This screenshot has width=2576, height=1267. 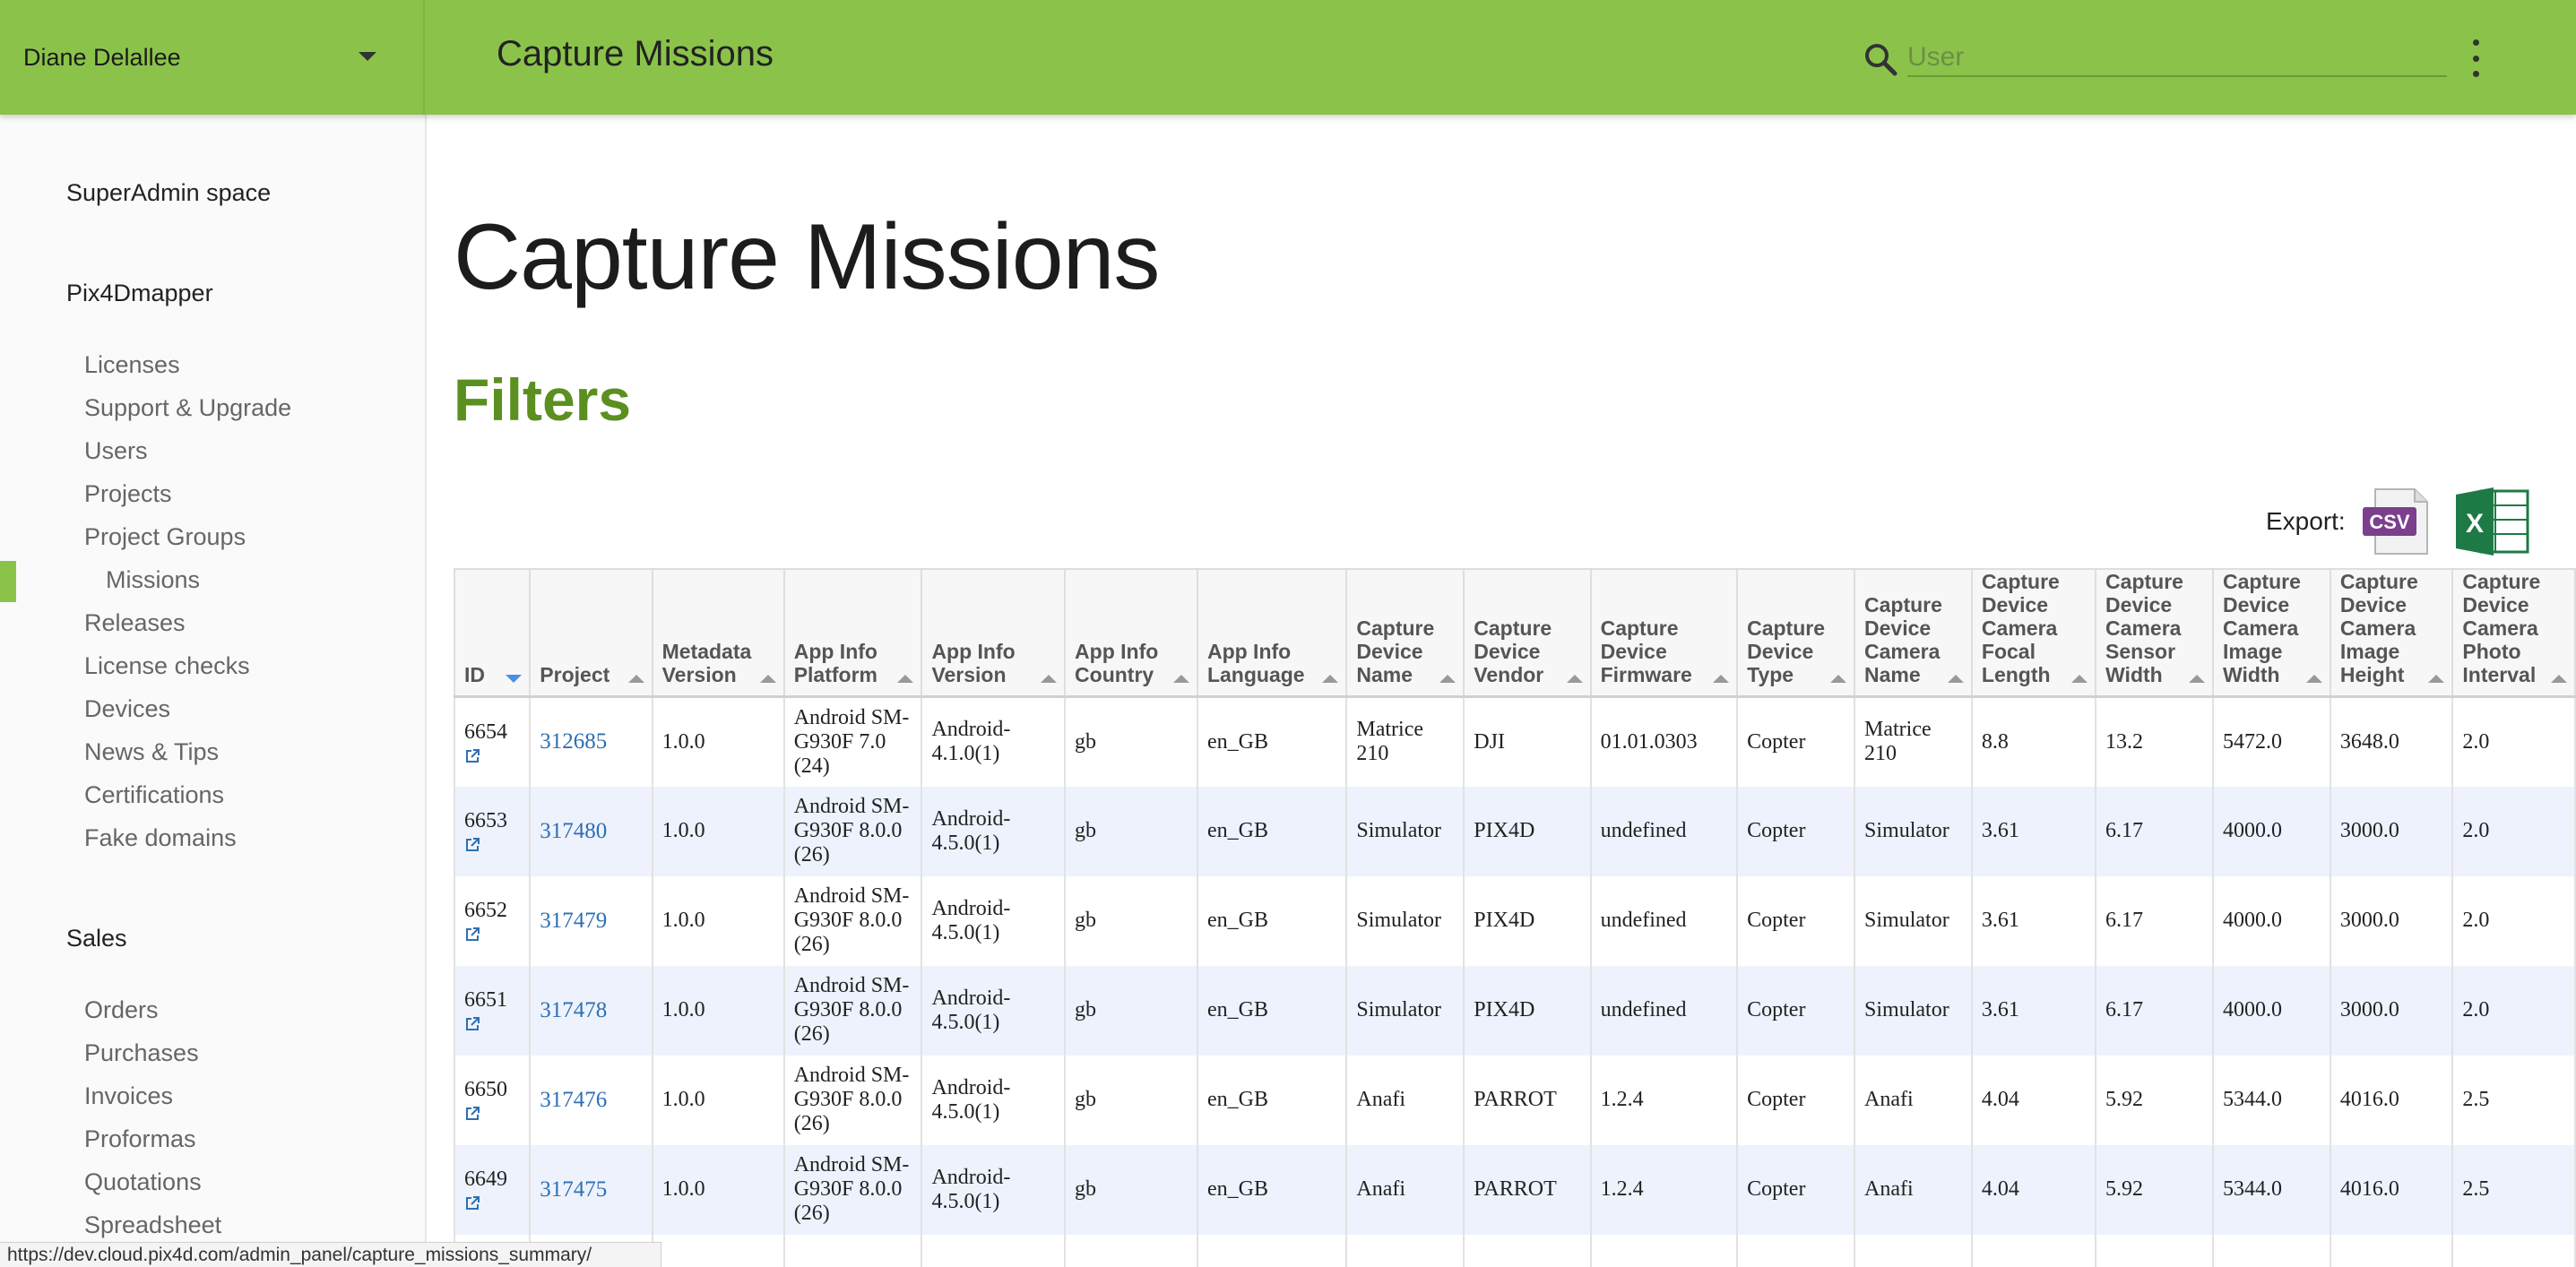 What do you see at coordinates (2271, 633) in the screenshot?
I see `column-header-image-width: Capture Device Camera Image Width` at bounding box center [2271, 633].